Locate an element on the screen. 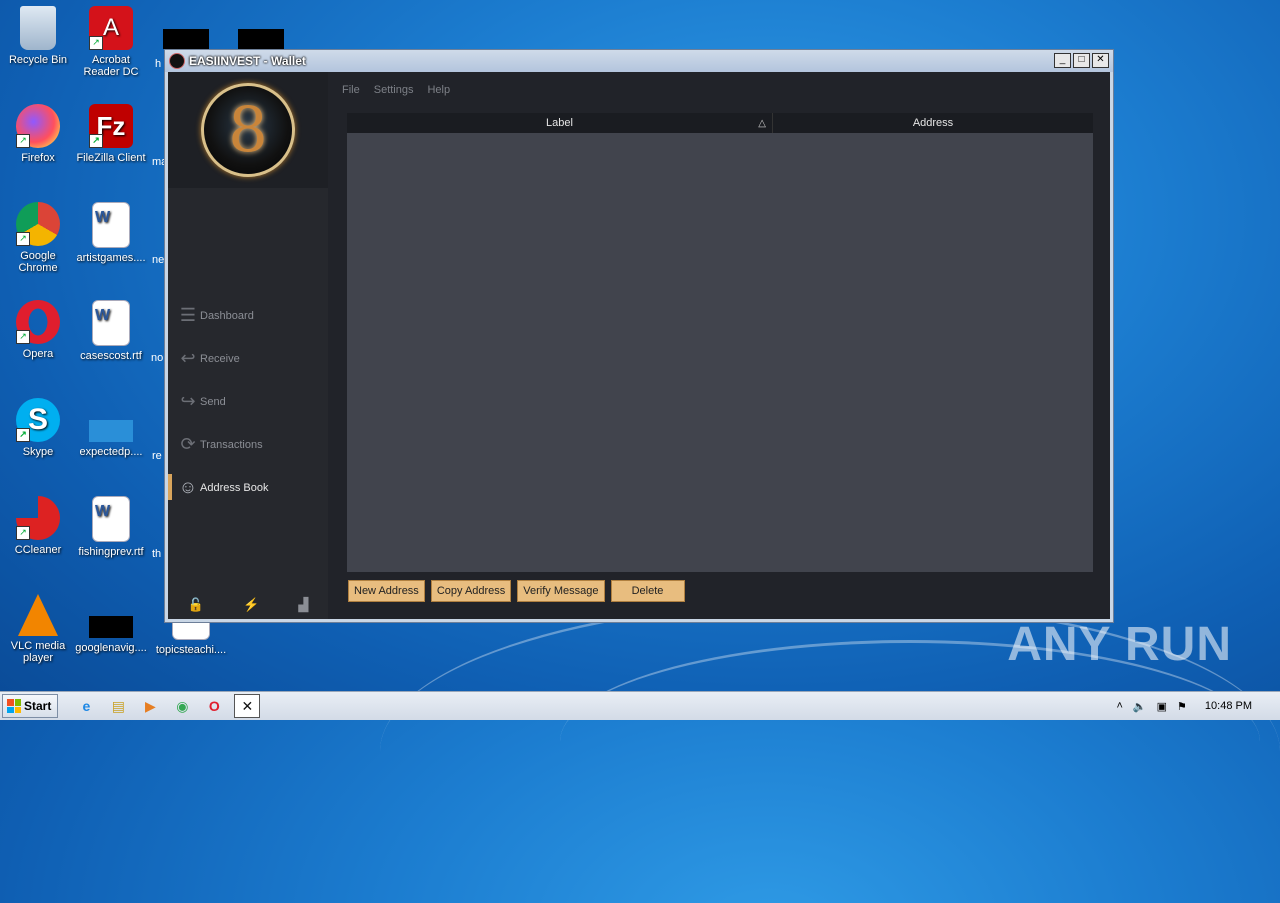 The width and height of the screenshot is (1280, 903). easiinvest-logo: 8 is located at coordinates (248, 130).